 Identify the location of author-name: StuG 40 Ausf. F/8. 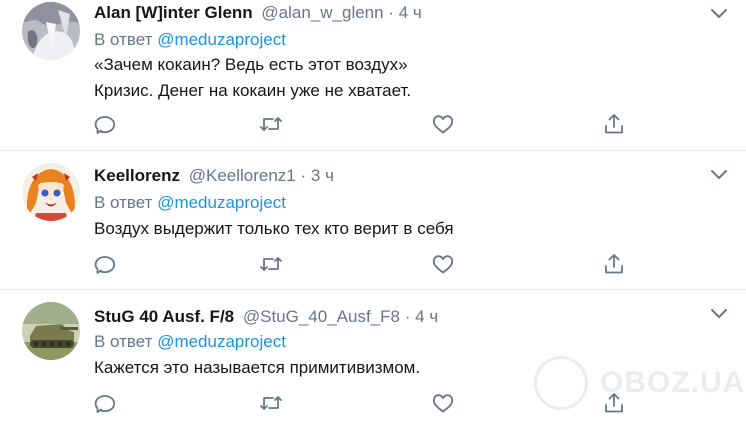
(164, 316).